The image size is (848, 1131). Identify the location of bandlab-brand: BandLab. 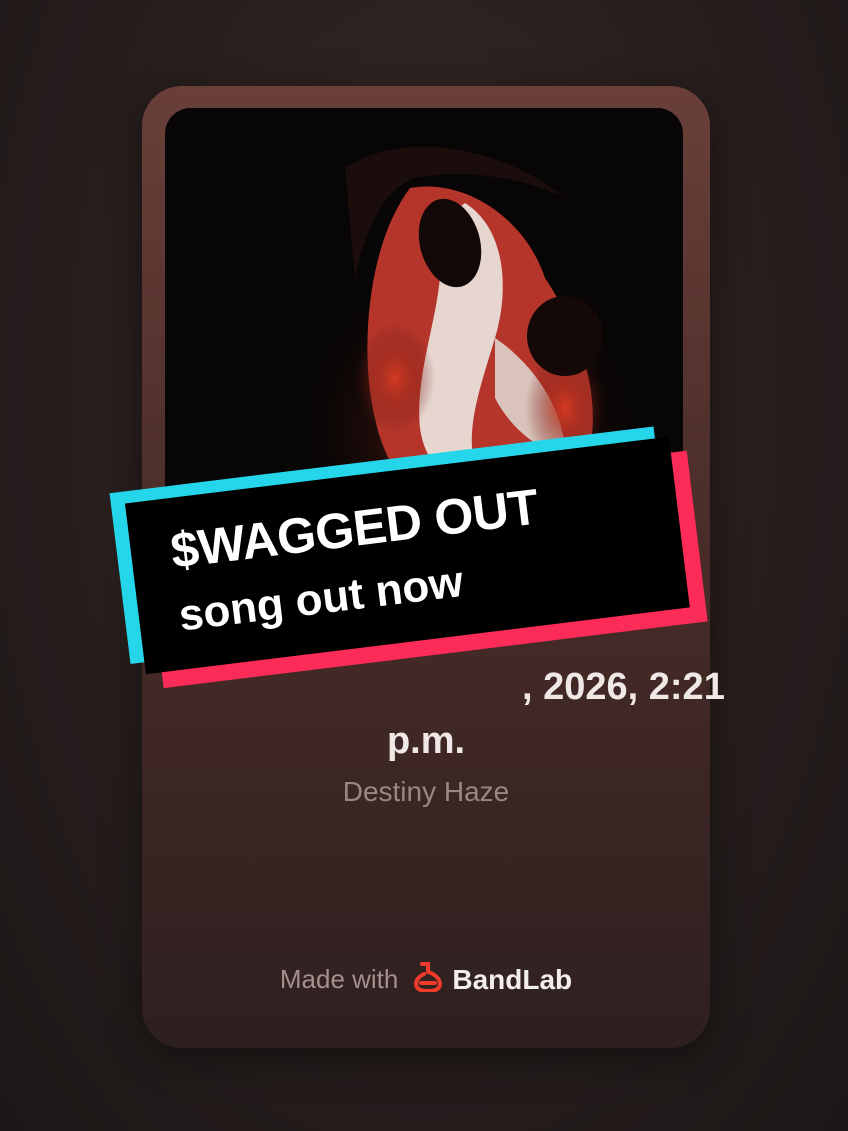
(492, 979).